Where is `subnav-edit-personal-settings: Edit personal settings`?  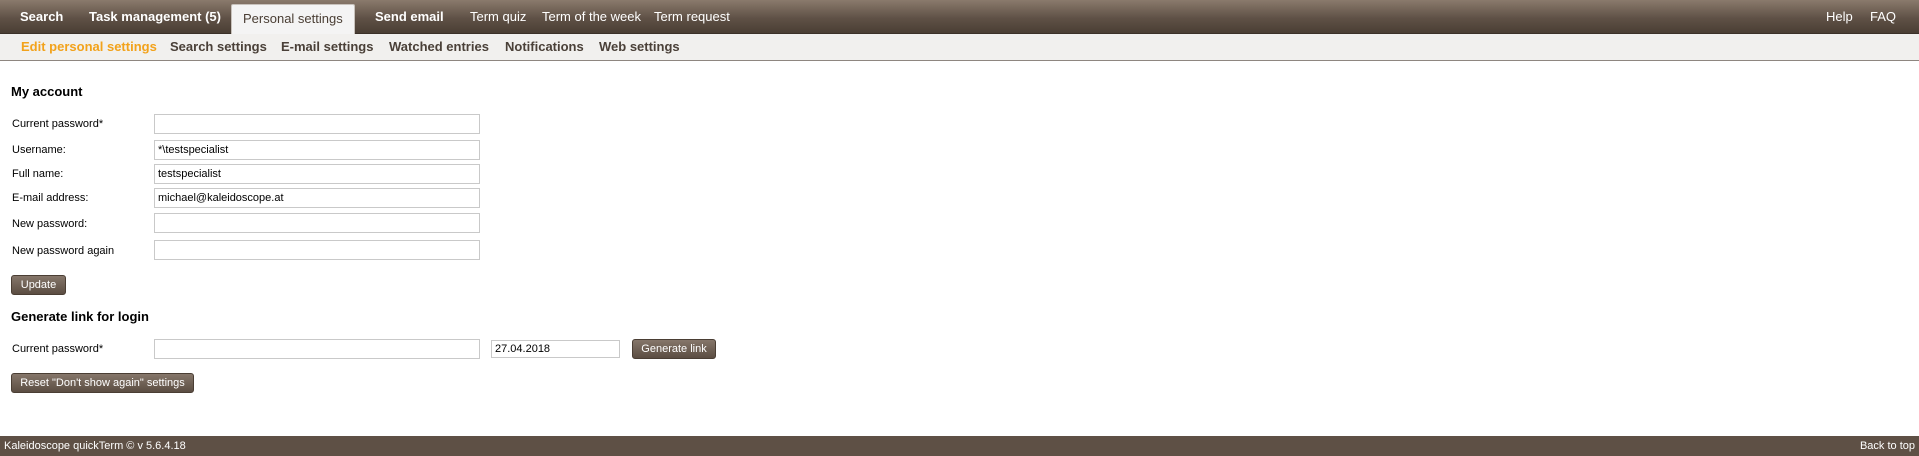 subnav-edit-personal-settings: Edit personal settings is located at coordinates (89, 47).